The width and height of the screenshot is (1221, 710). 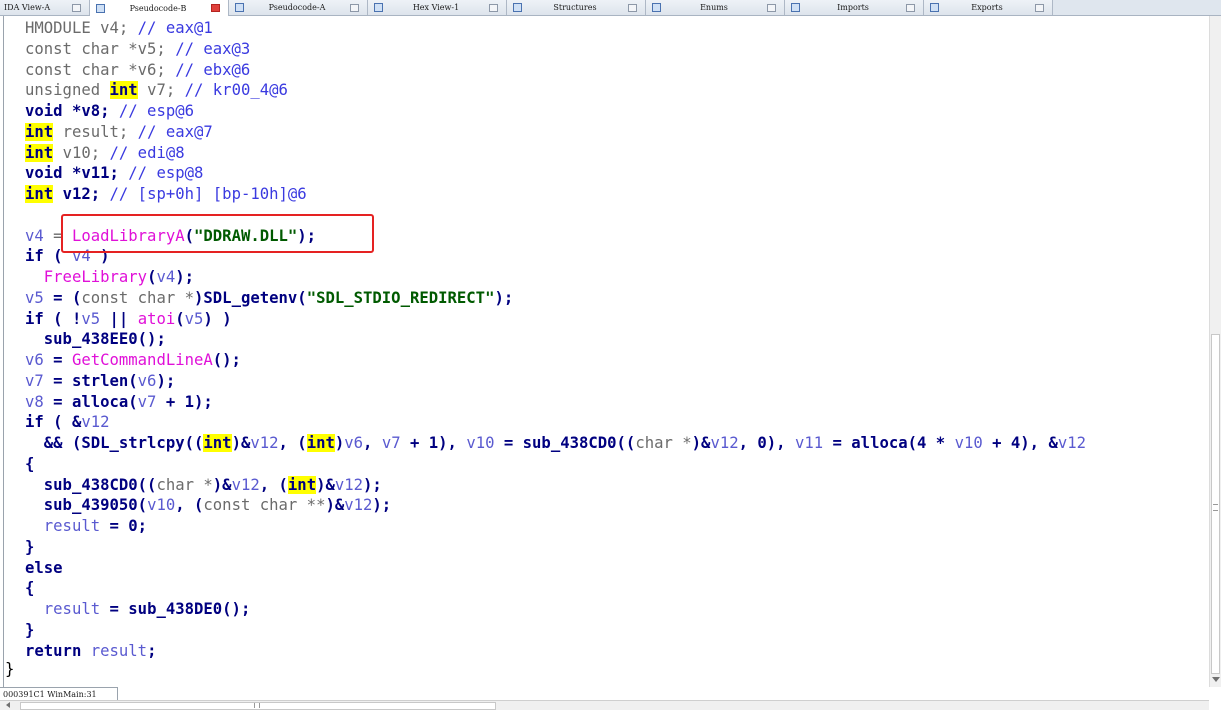 What do you see at coordinates (517, 7) in the screenshot?
I see `structures-icon` at bounding box center [517, 7].